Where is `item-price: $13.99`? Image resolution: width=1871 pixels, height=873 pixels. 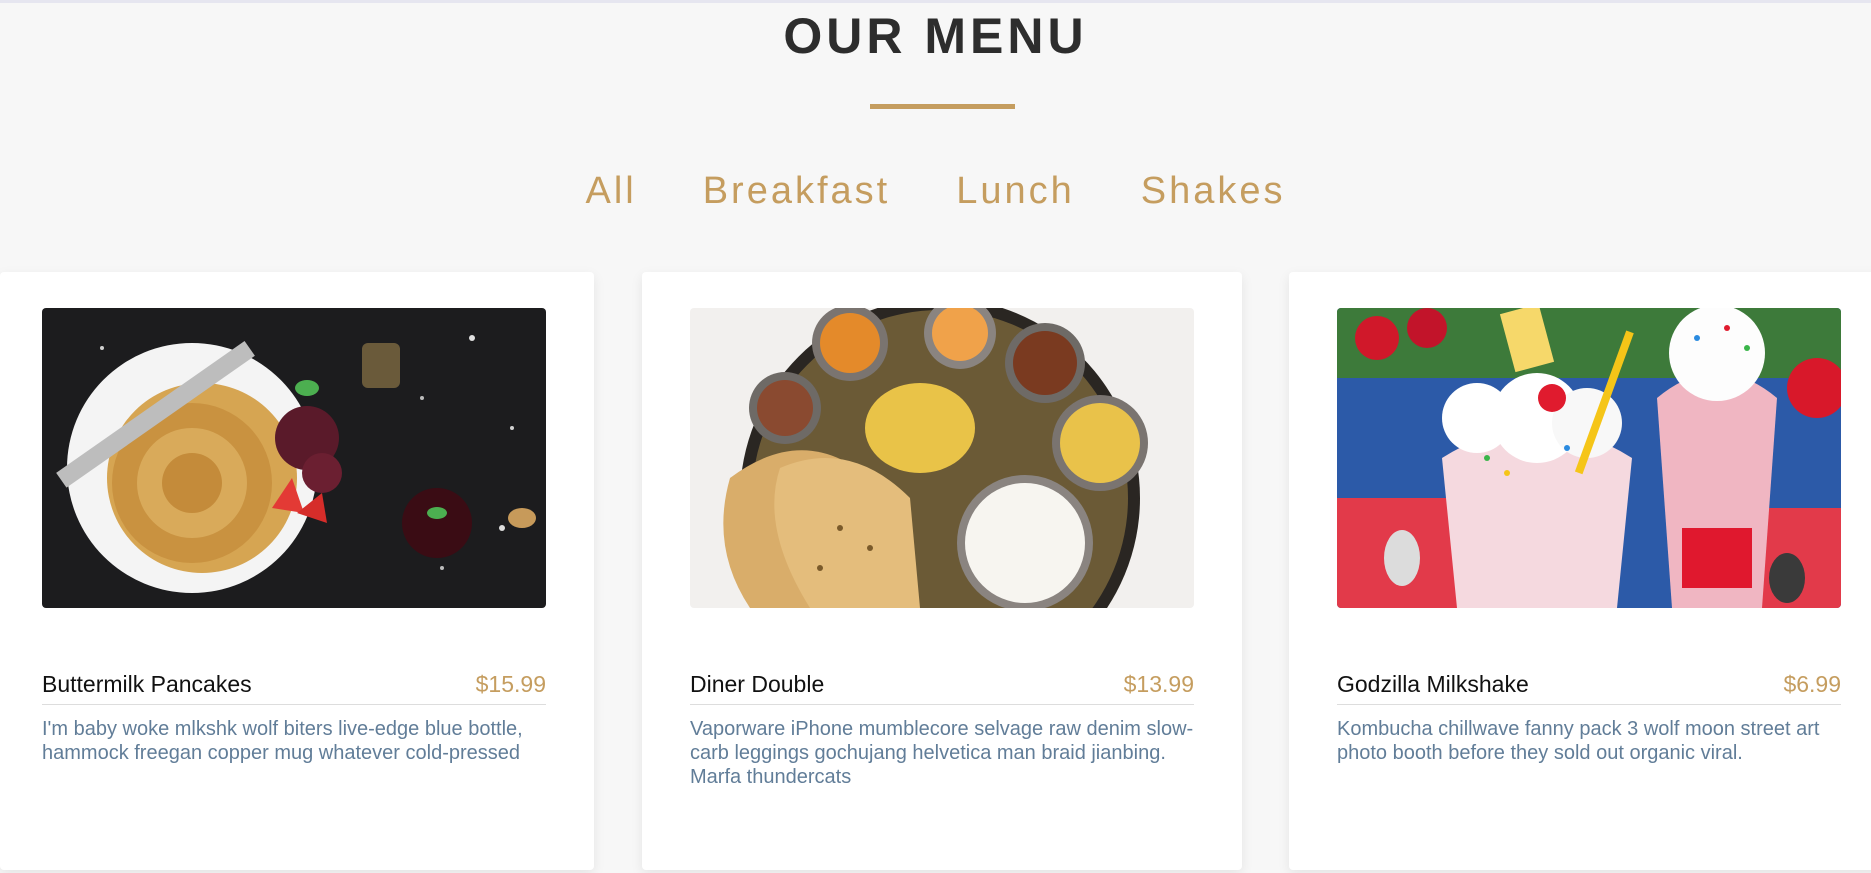 item-price: $13.99 is located at coordinates (1158, 683).